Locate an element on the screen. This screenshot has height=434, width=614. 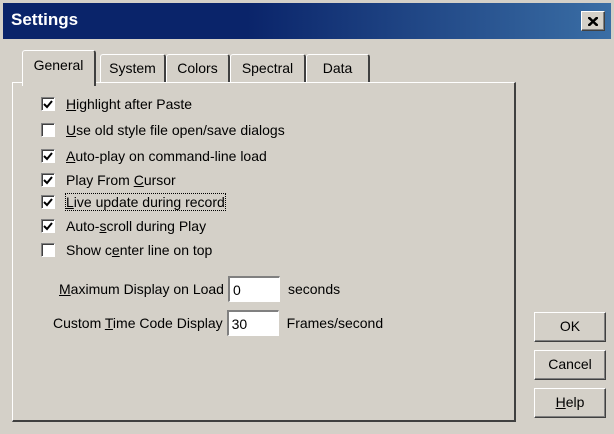
tab-spectral-label: Spectral is located at coordinates (267, 68).